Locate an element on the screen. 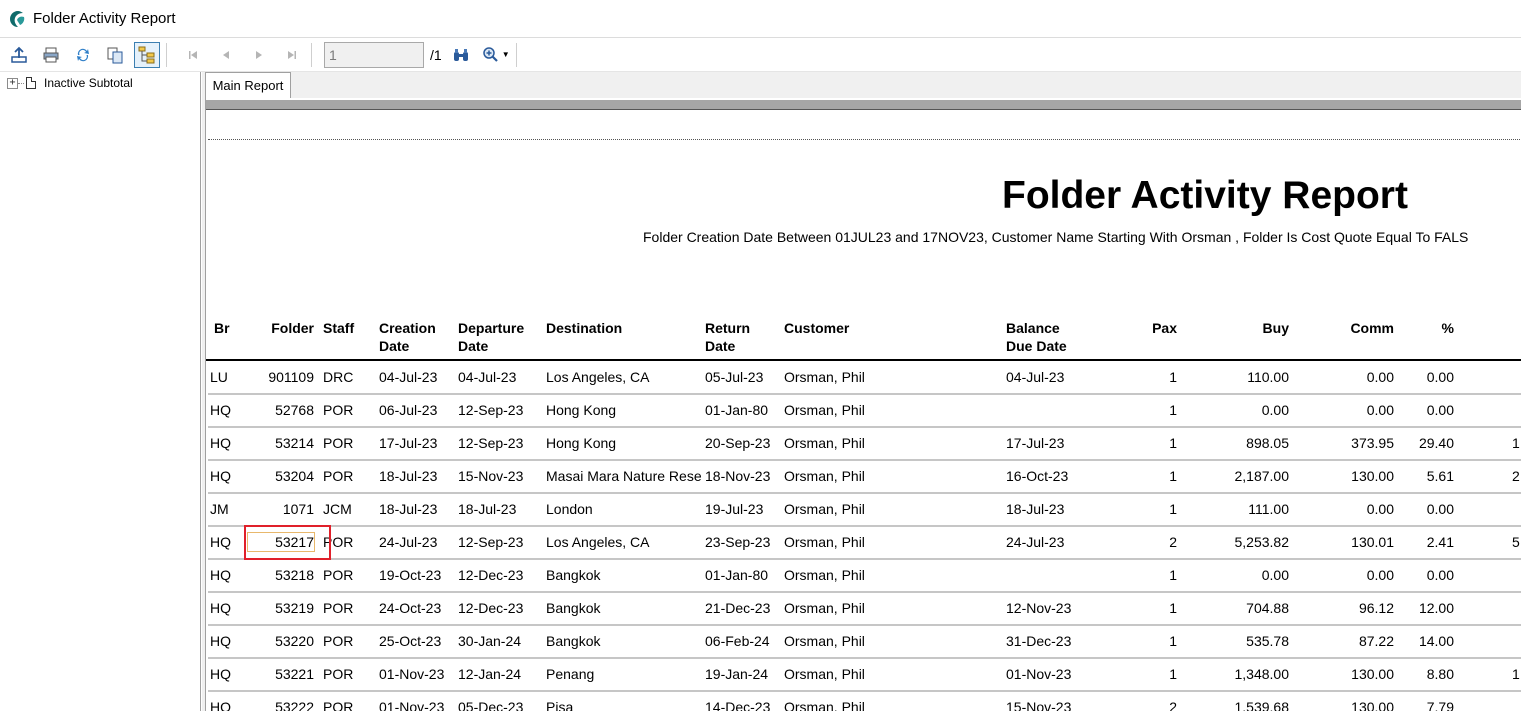  cell-pct: 8.80 is located at coordinates (1429, 674).